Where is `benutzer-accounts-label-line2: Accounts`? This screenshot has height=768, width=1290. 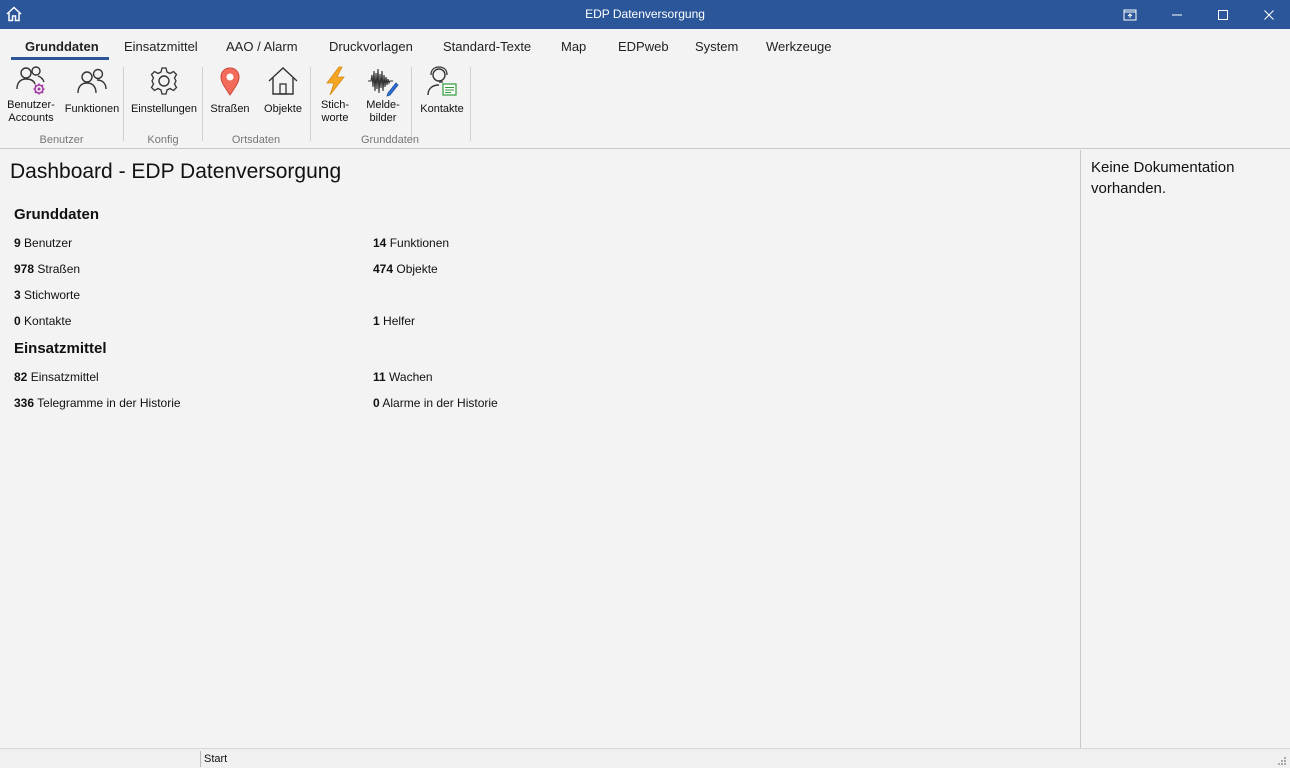
benutzer-accounts-label-line2: Accounts is located at coordinates (31, 118).